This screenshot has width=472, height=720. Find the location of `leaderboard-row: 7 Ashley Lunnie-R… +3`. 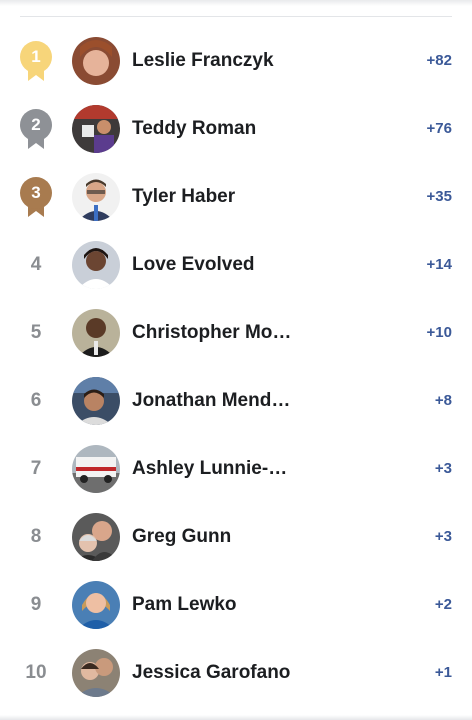

leaderboard-row: 7 Ashley Lunnie-R… +3 is located at coordinates (236, 469).